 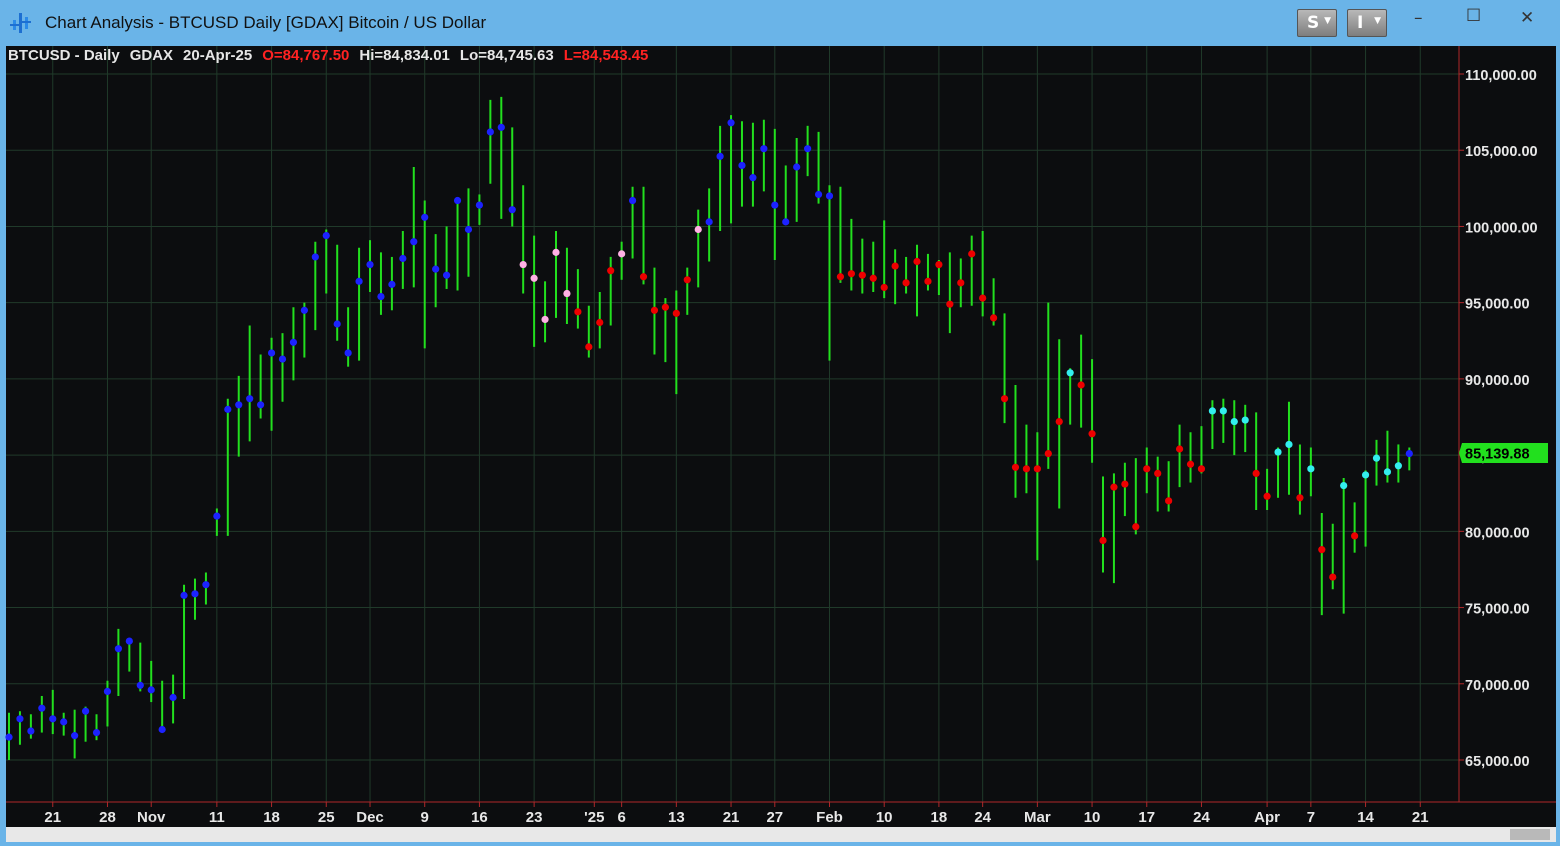 I want to click on x-tick-label: 16, so click(x=479, y=817).